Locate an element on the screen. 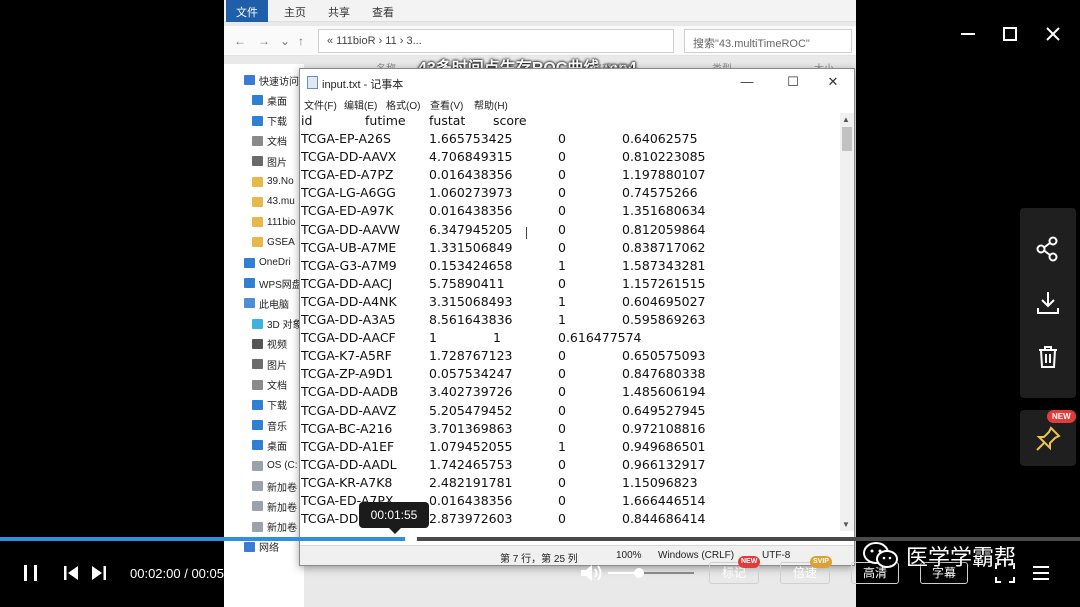 The height and width of the screenshot is (607, 1080). pin-new-badge: NEW is located at coordinates (1061, 416).